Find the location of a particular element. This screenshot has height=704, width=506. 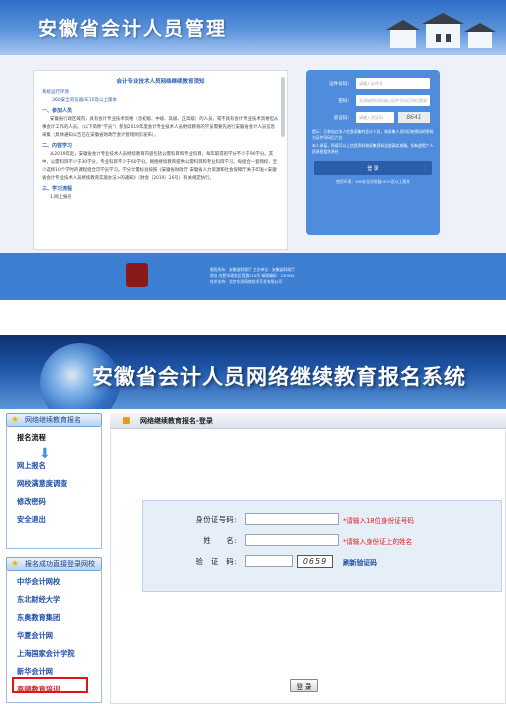

sidebar-school-item: 新华会计网 is located at coordinates (59, 672).